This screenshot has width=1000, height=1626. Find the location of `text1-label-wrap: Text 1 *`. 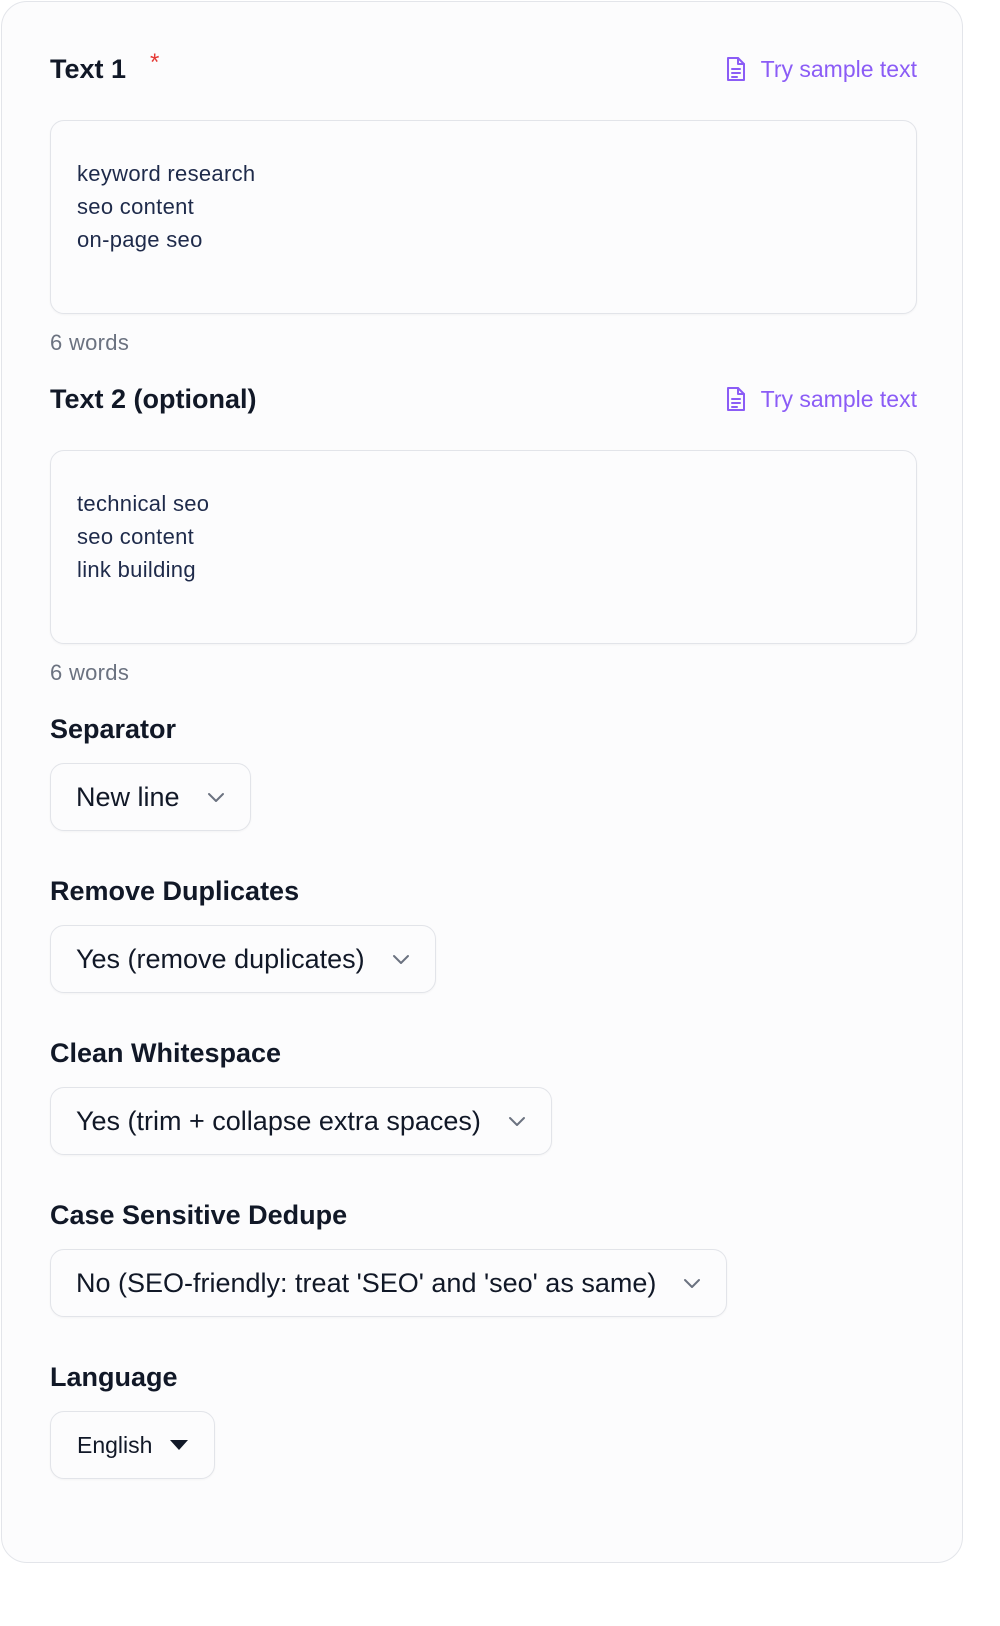

text1-label-wrap: Text 1 * is located at coordinates (104, 67).